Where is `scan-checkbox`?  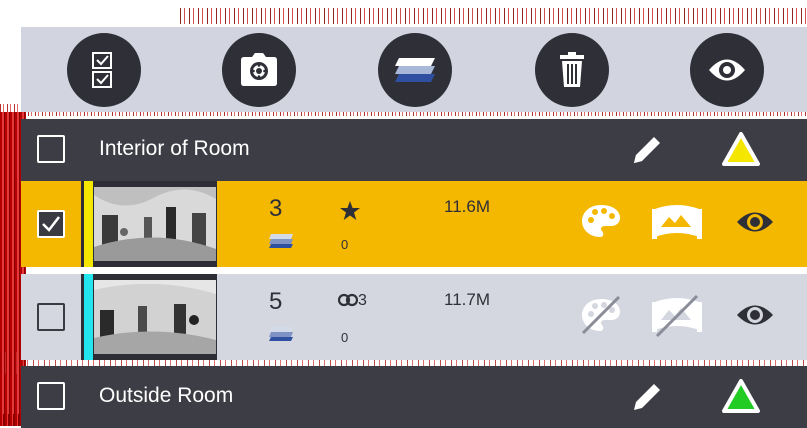
scan-checkbox is located at coordinates (51, 317).